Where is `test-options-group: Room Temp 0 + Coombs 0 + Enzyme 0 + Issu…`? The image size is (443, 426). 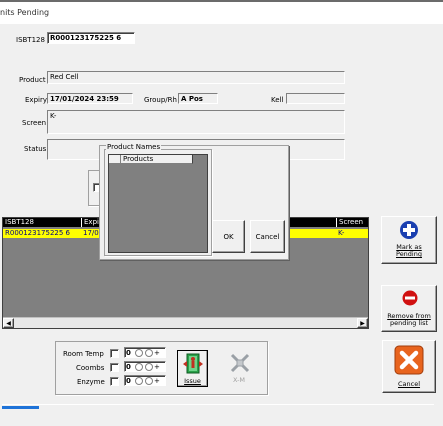 test-options-group: Room Temp 0 + Coombs 0 + Enzyme 0 + Issu… is located at coordinates (161, 368).